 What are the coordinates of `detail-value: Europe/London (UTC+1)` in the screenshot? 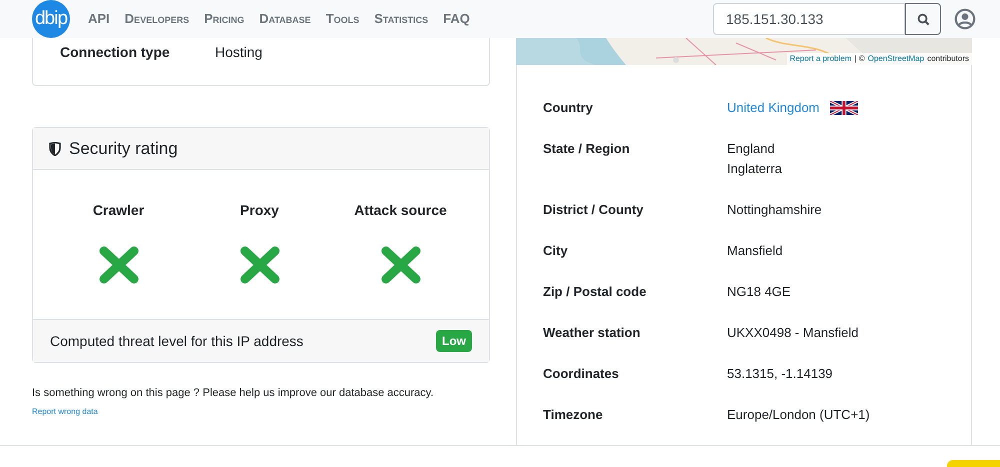 It's located at (798, 415).